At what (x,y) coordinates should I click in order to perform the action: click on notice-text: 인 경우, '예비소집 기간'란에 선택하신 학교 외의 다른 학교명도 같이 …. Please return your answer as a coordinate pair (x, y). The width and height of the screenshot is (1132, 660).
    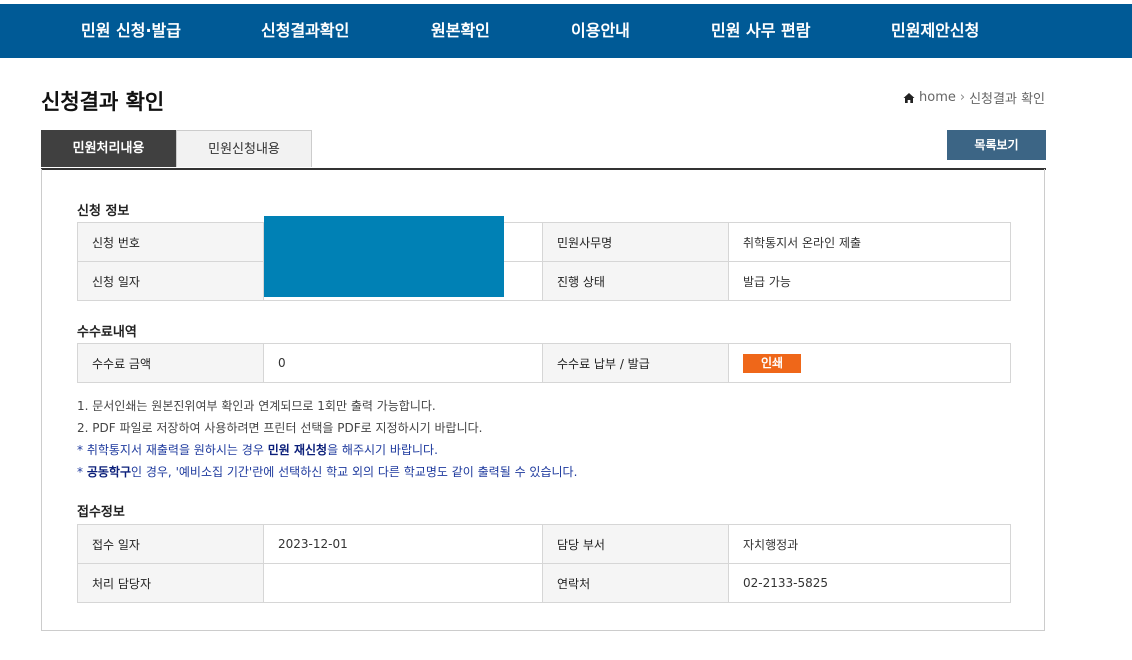
    Looking at the image, I should click on (354, 472).